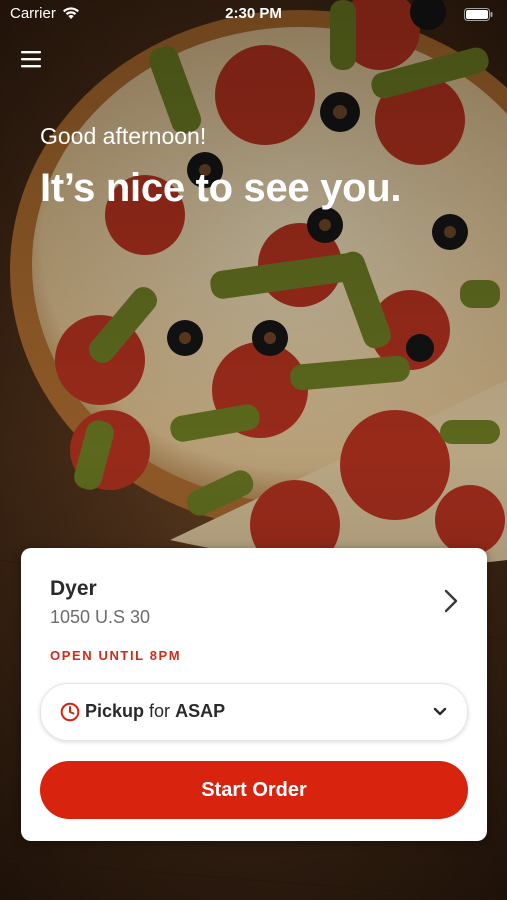  What do you see at coordinates (116, 655) in the screenshot?
I see `store-hours-status: OPEN UNTIL 8PM` at bounding box center [116, 655].